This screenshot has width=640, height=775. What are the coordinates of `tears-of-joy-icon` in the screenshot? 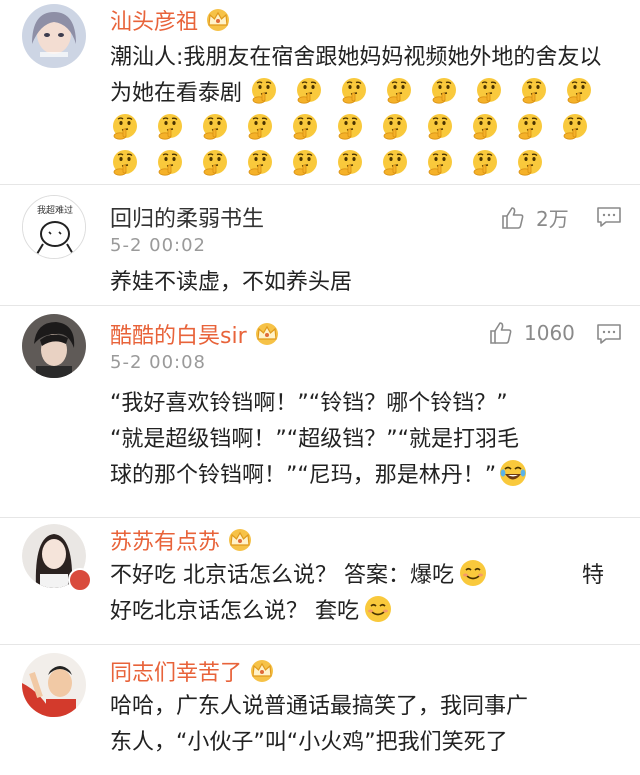 It's located at (513, 473).